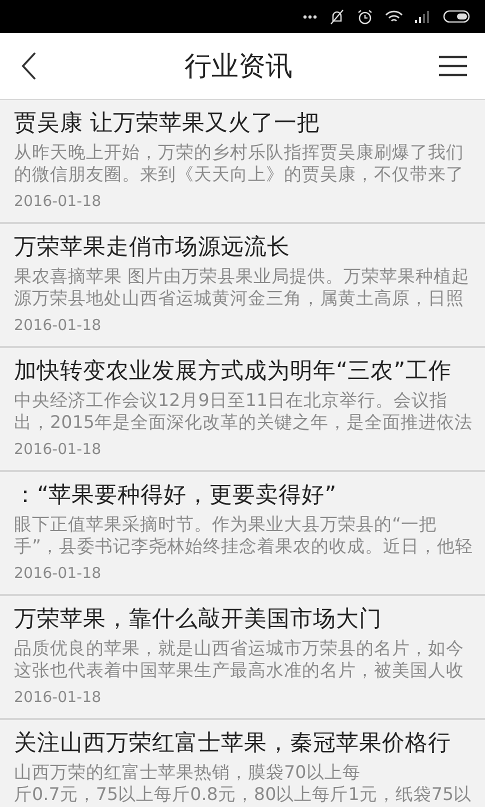 This screenshot has height=807, width=485. I want to click on news-snippet: 果农喜摘苹果 图片由万荣县果业局提供。万荣苹果种植起 源万荣县地处山西省运城黄河金三角，属黄土高原，日照, so click(242, 288).